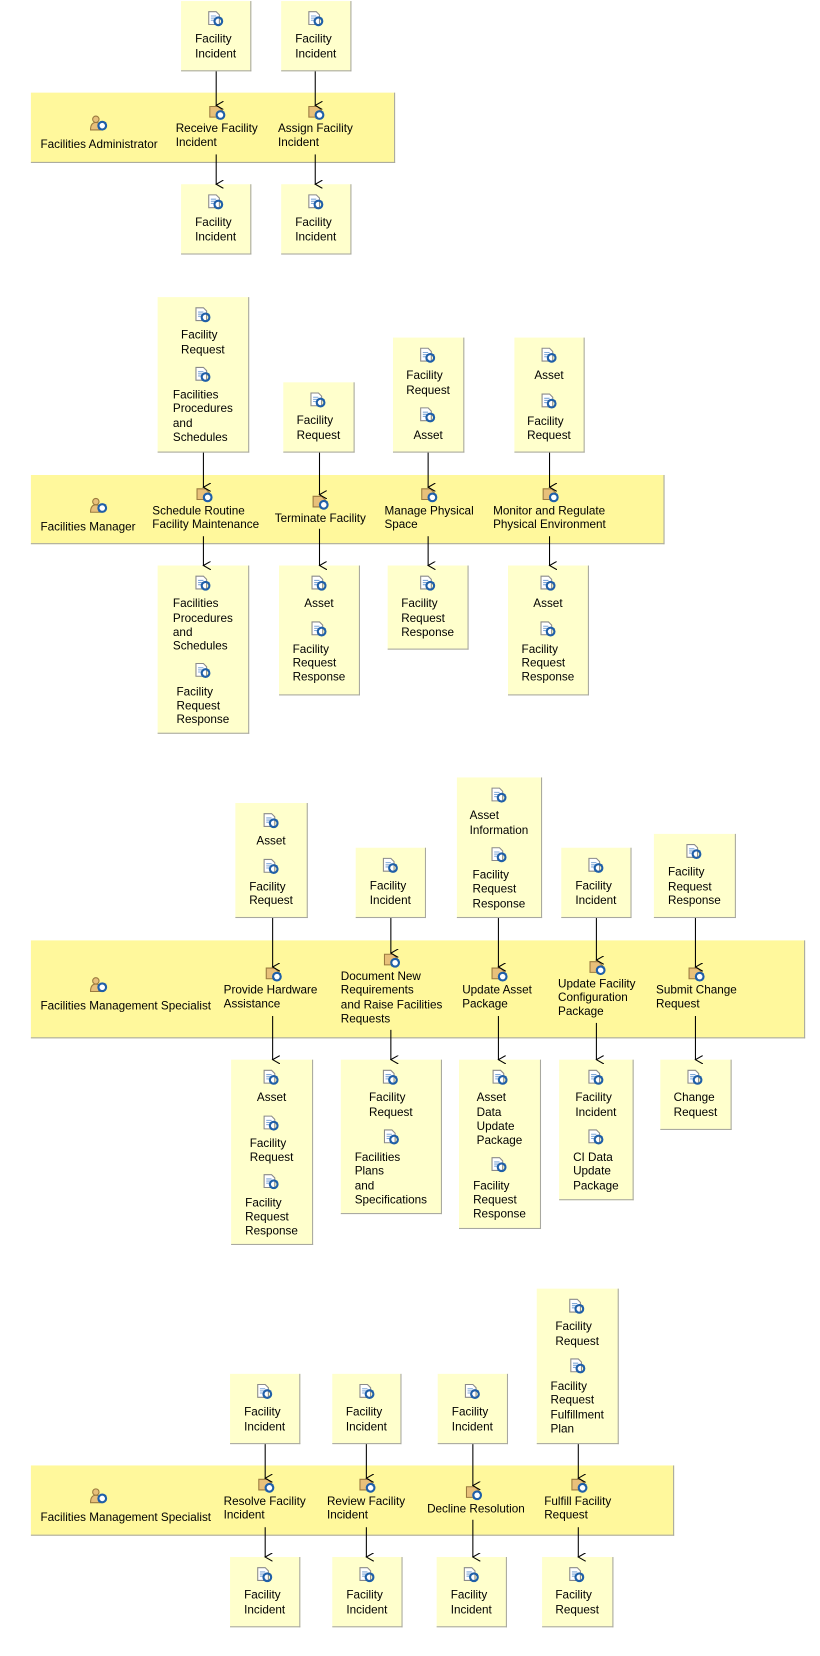 The image size is (820, 1656). Describe the element at coordinates (499, 1108) in the screenshot. I see `artifact-item: Asset Data Update Package` at that location.